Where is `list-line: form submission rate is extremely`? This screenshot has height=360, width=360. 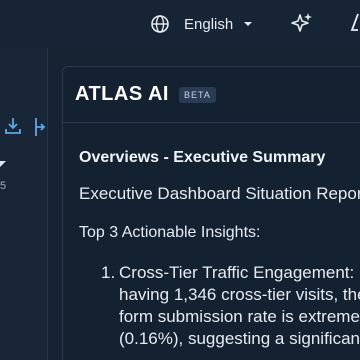 list-line: form submission rate is extremely is located at coordinates (239, 316).